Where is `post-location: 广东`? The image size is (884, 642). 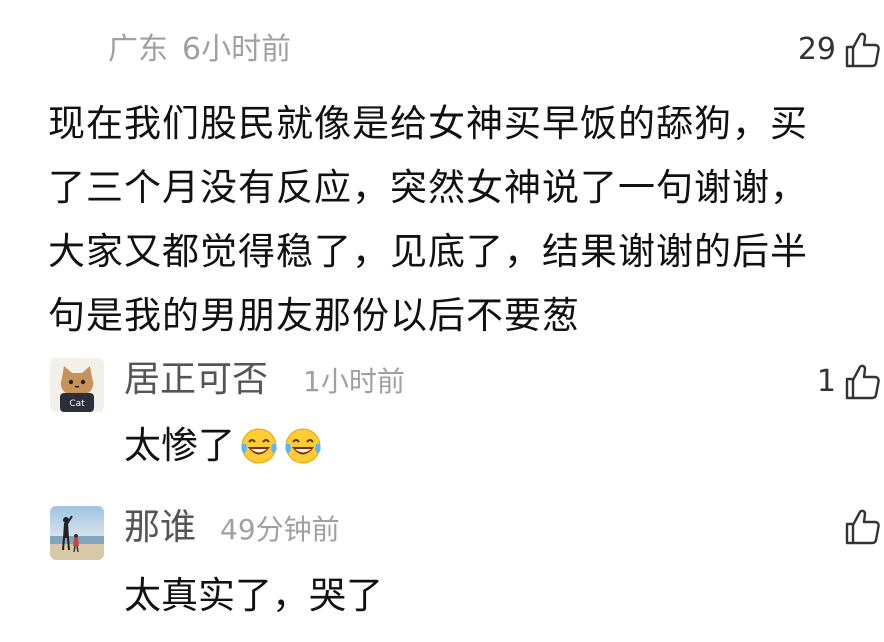
post-location: 广东 is located at coordinates (138, 49).